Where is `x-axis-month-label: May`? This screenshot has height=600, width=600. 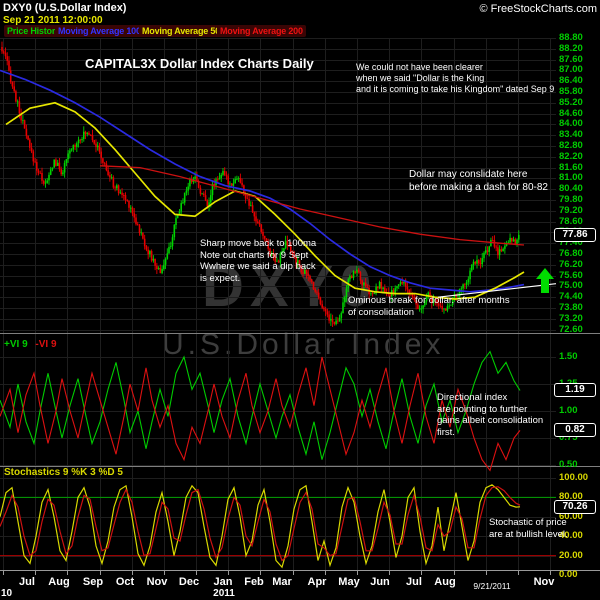 x-axis-month-label: May is located at coordinates (349, 582).